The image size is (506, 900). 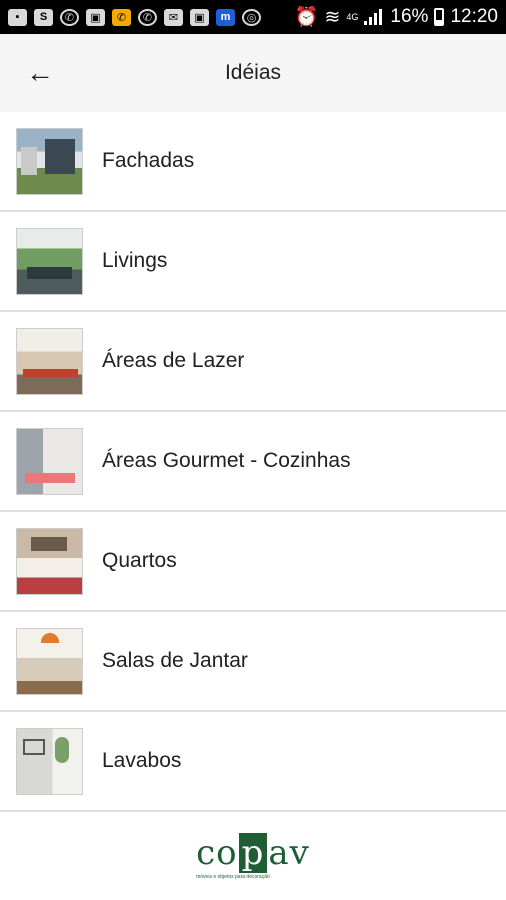 What do you see at coordinates (142, 760) in the screenshot?
I see `list-item-label: Lavabos` at bounding box center [142, 760].